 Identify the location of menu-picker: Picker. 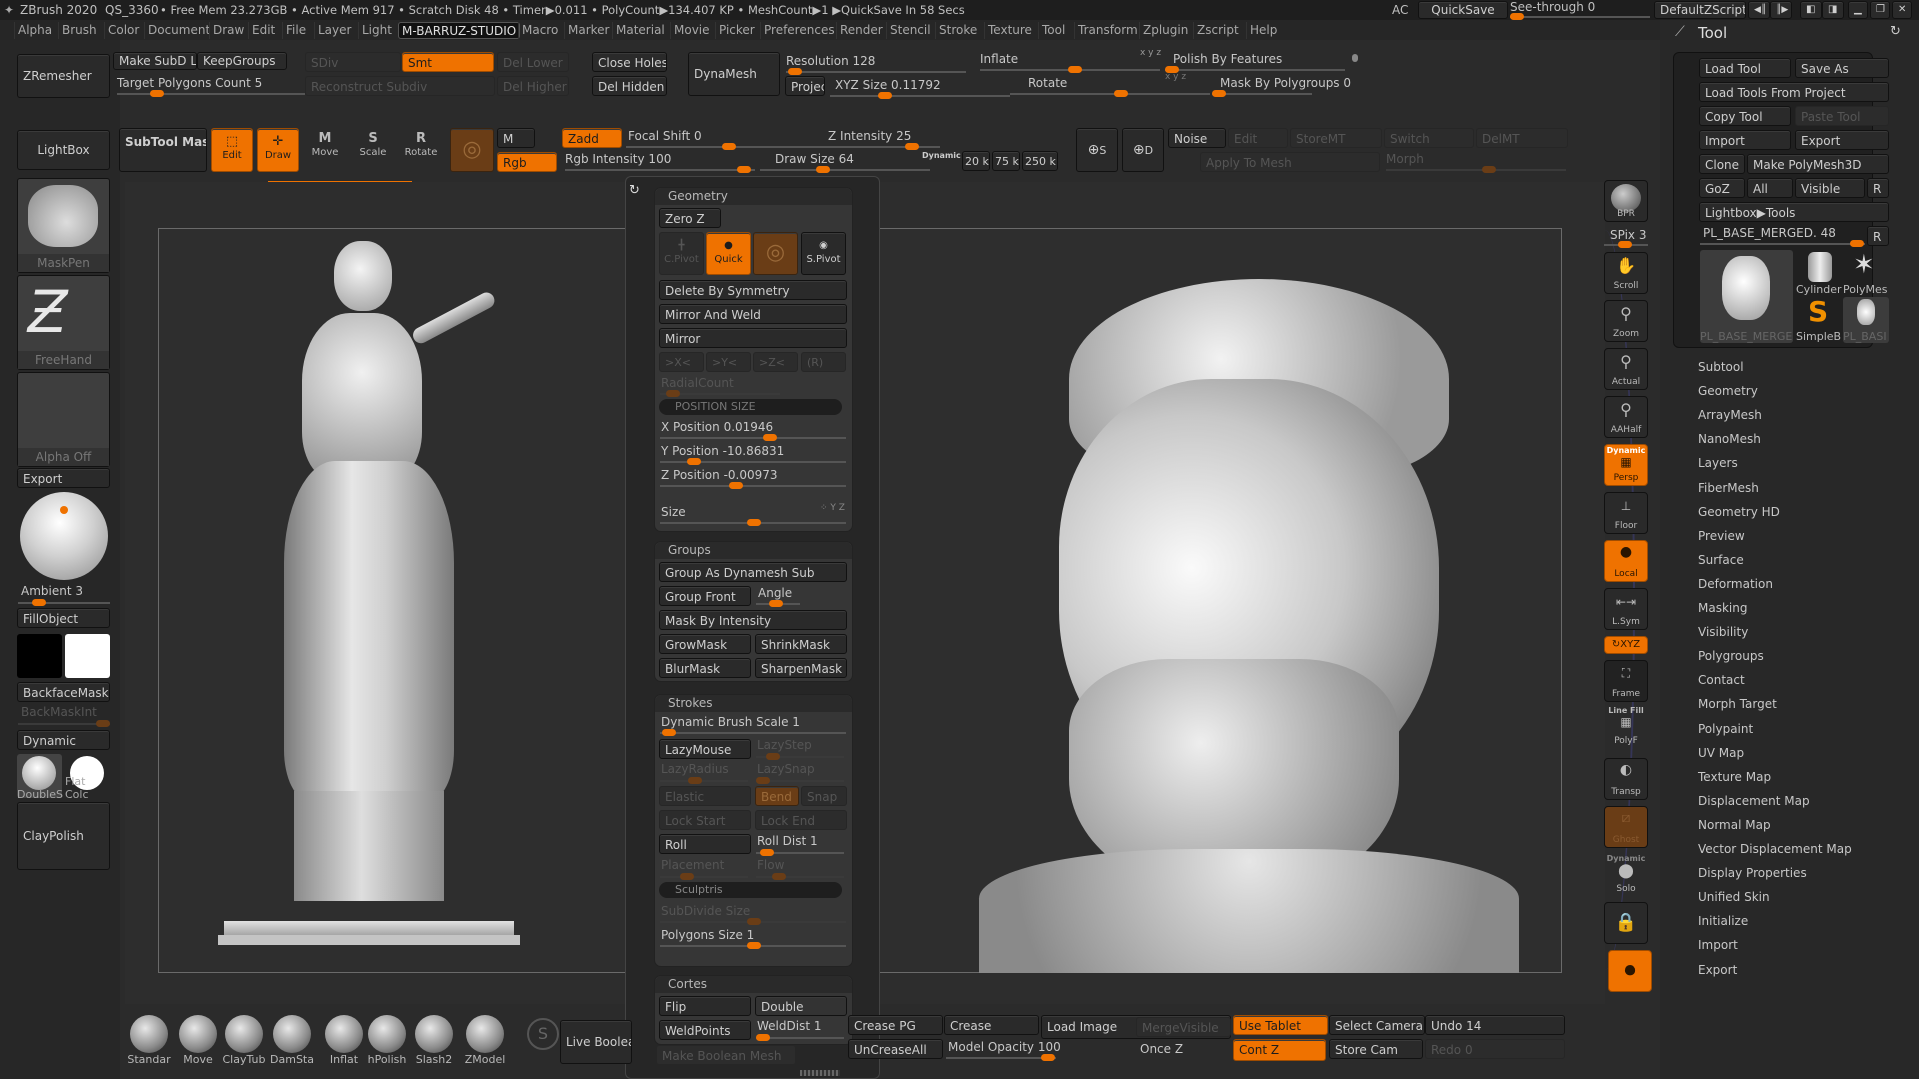
(736, 30).